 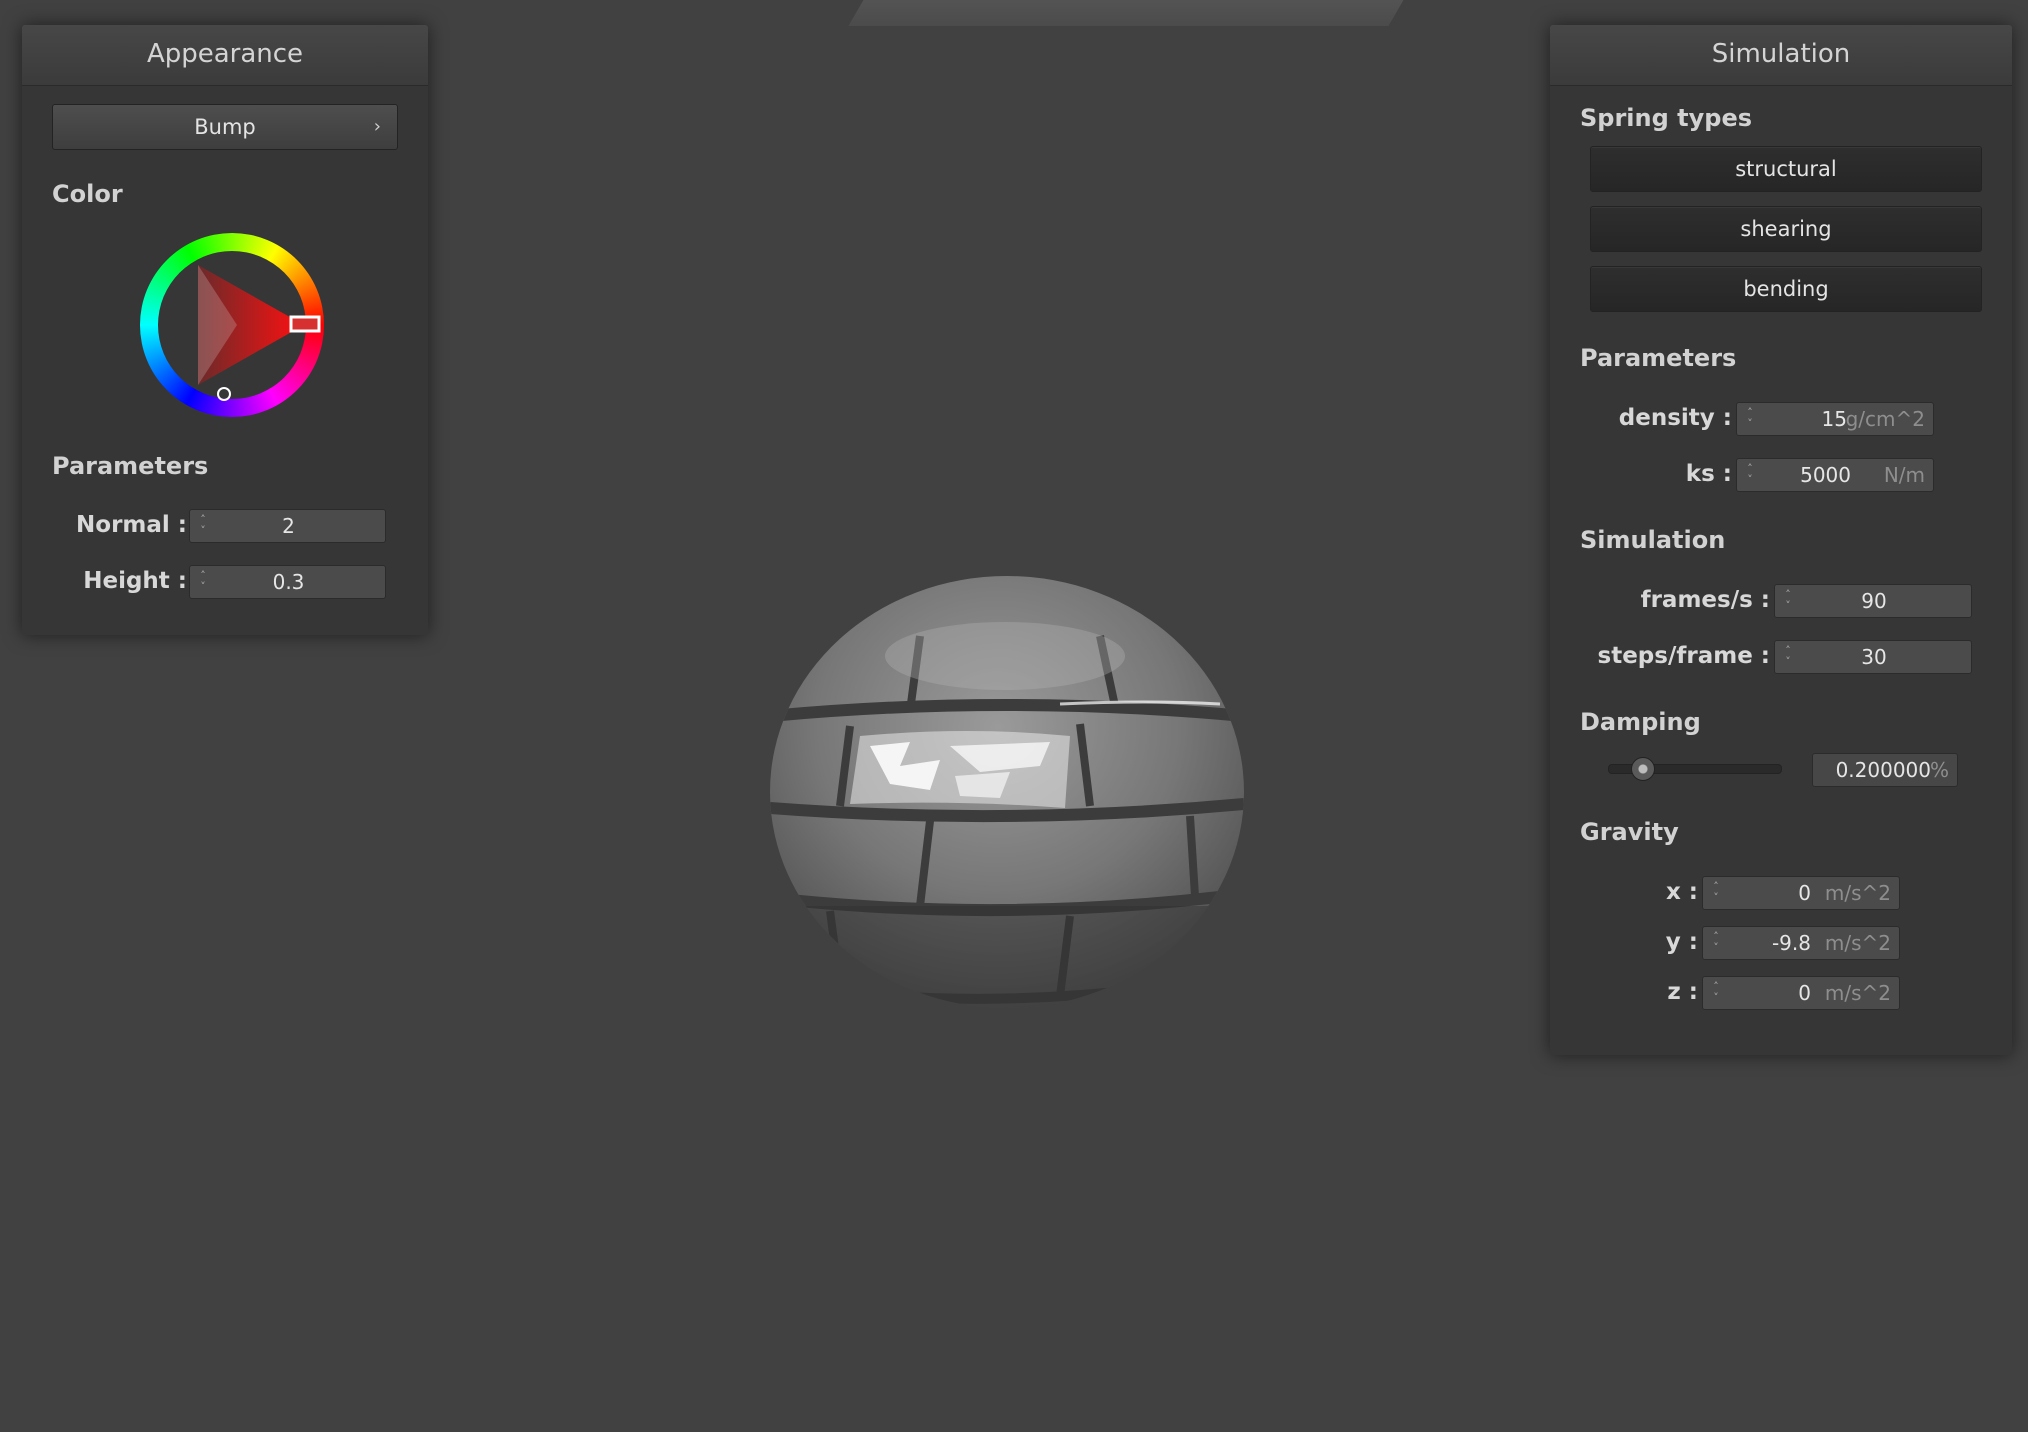 I want to click on shader-select-label: Bump, so click(x=225, y=127).